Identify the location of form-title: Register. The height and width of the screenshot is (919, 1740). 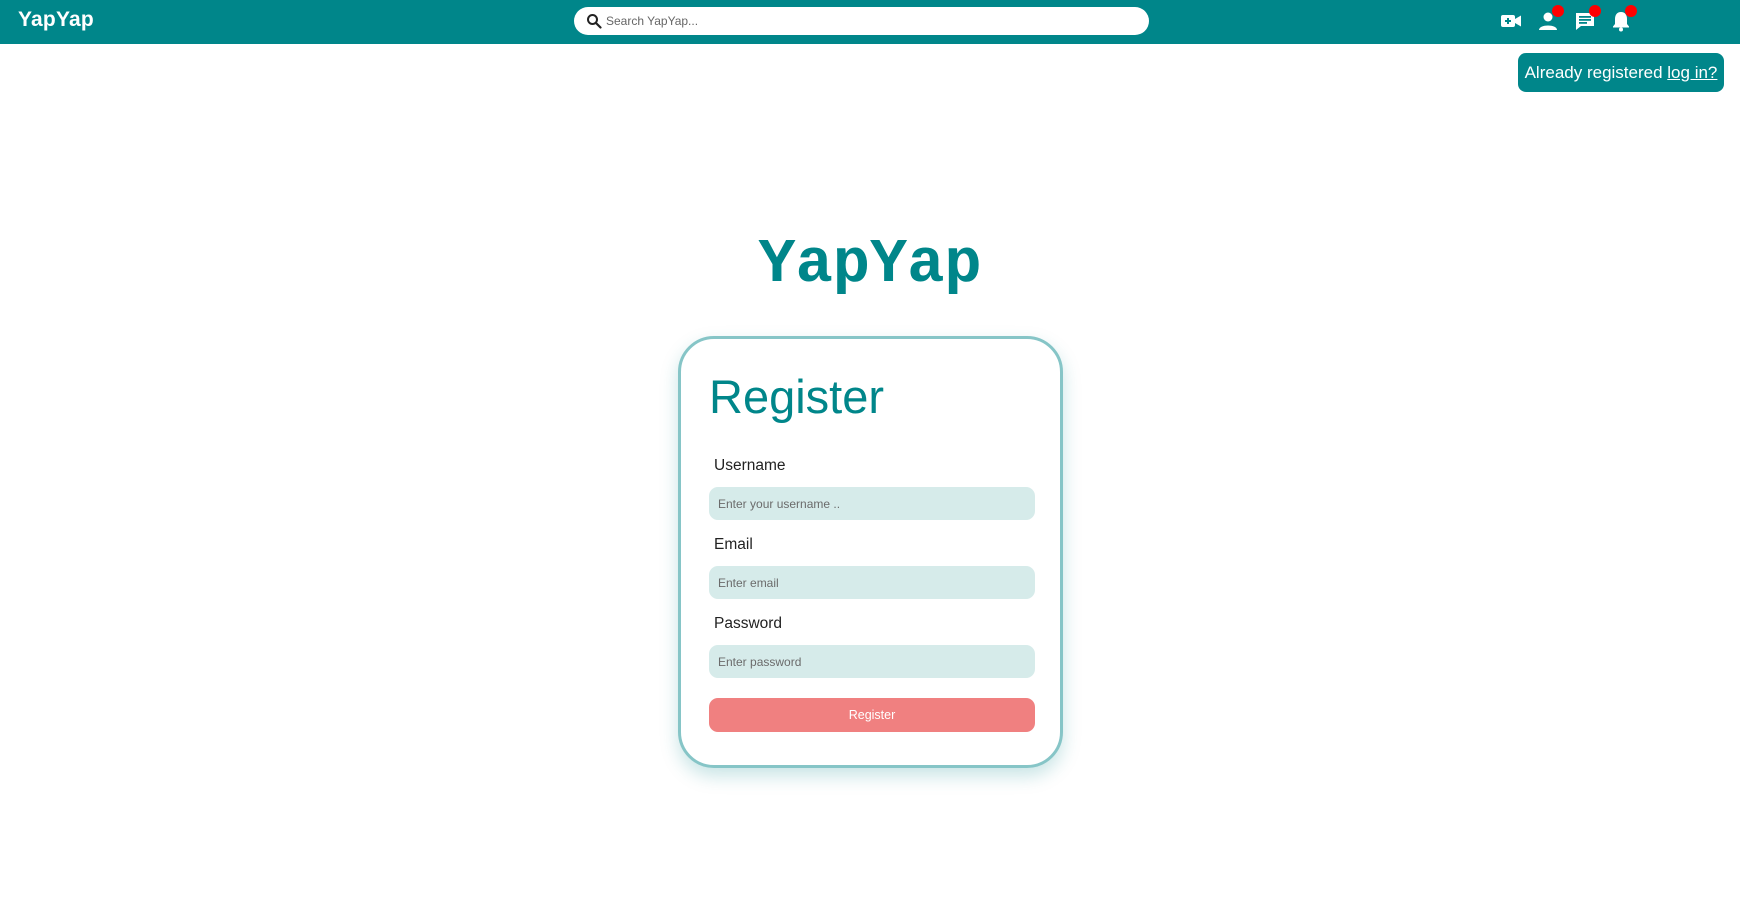
(797, 396).